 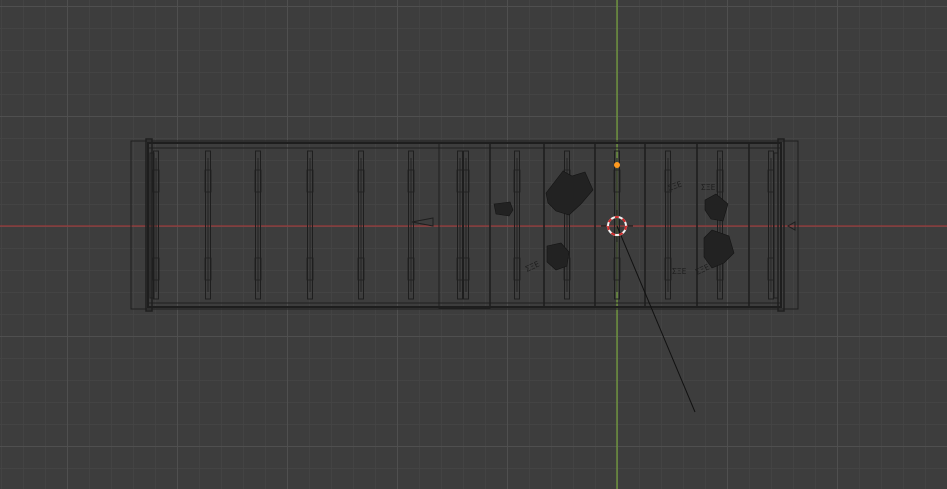 What do you see at coordinates (422, 222) in the screenshot?
I see `triangle-marker` at bounding box center [422, 222].